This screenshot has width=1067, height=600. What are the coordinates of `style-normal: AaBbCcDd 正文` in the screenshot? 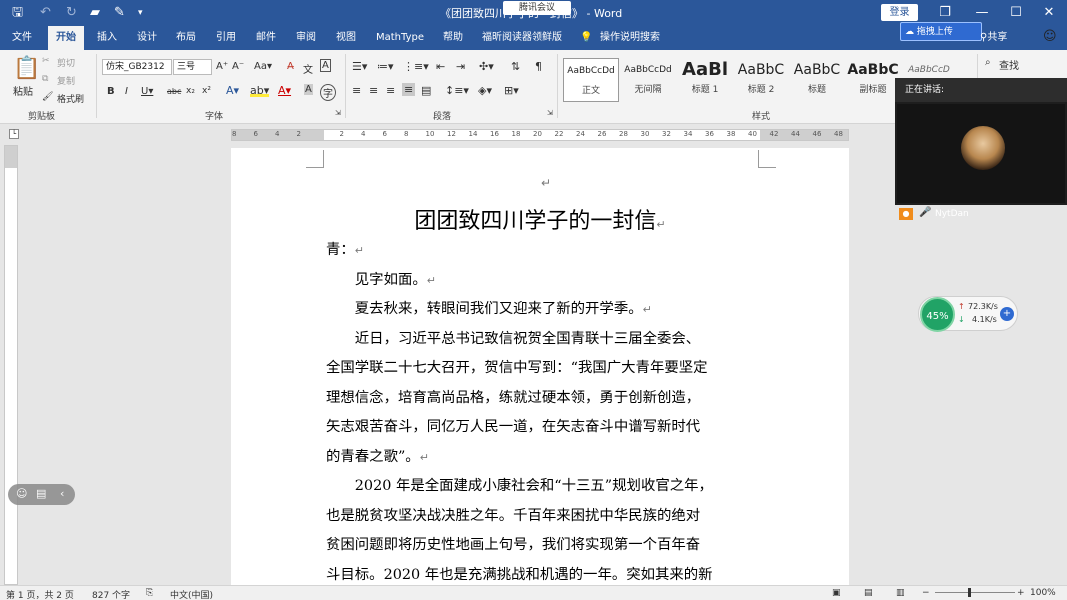 It's located at (591, 80).